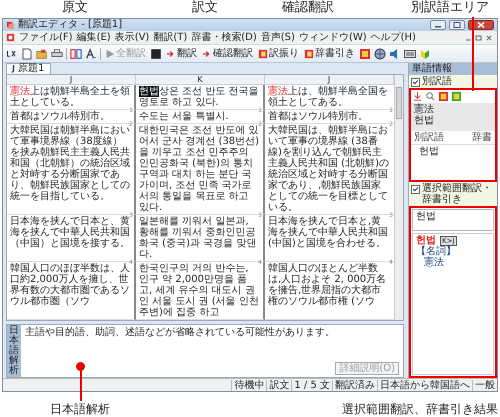 The image size is (500, 417). What do you see at coordinates (429, 151) in the screenshot?
I see `alternative-word: 헌법` at bounding box center [429, 151].